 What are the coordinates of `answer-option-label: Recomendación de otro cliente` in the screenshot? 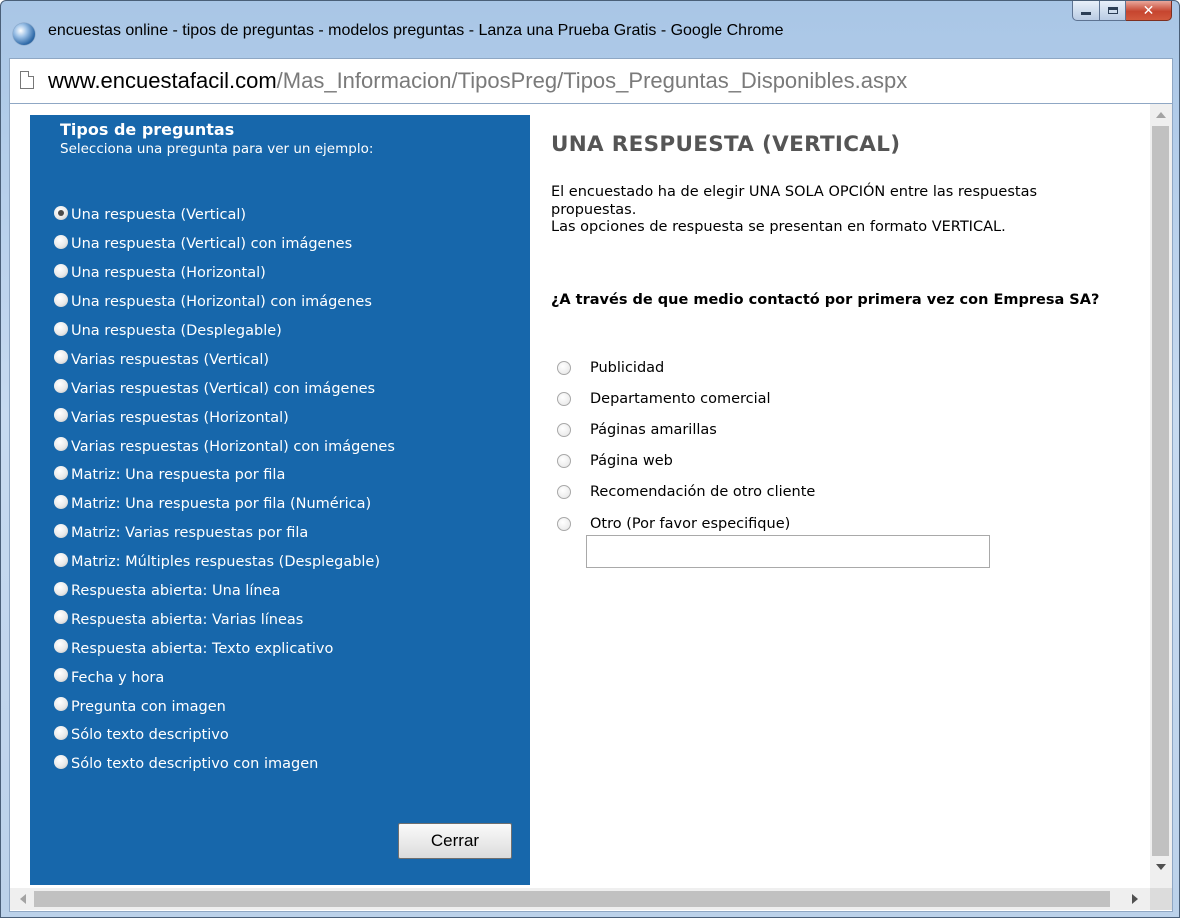 It's located at (703, 492).